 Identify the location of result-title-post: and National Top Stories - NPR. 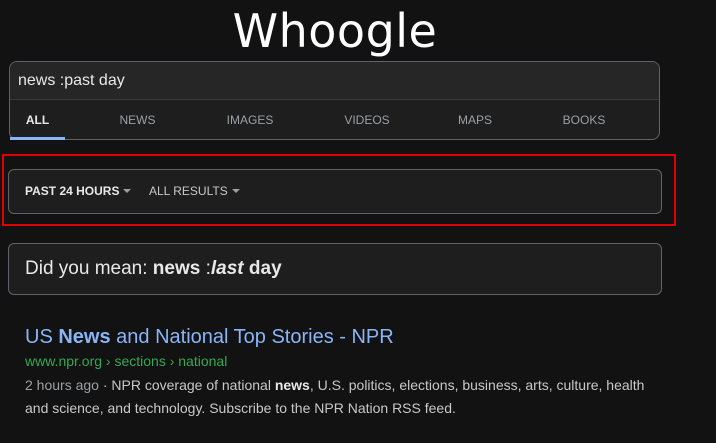
(252, 337).